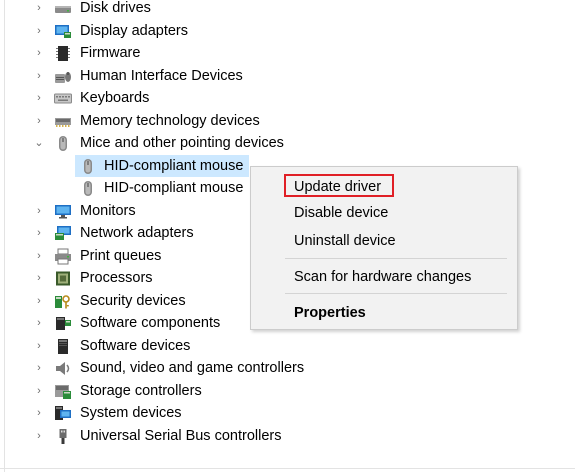 Image resolution: width=575 pixels, height=472 pixels. I want to click on menu-item-properties: Properties, so click(384, 313).